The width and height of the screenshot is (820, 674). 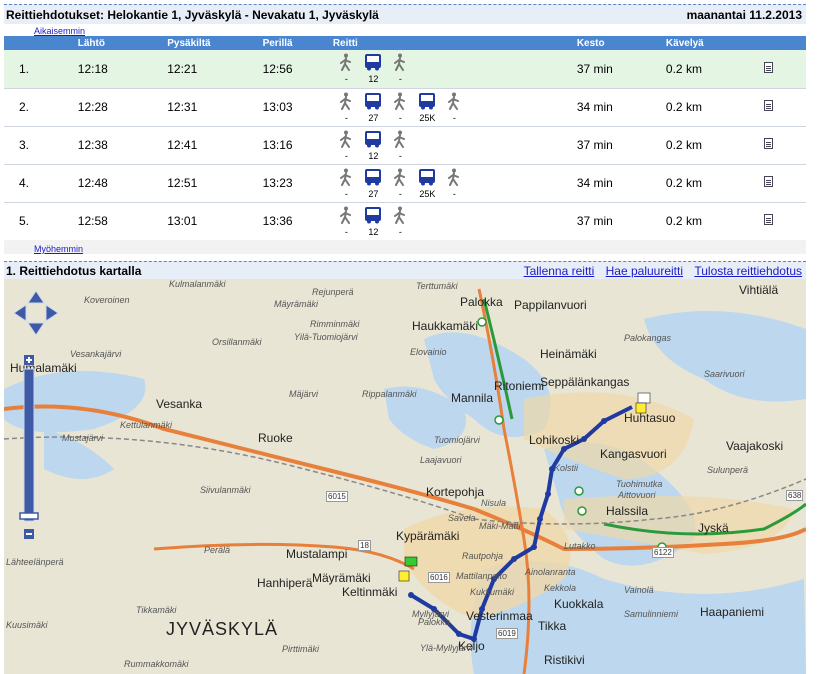 I want to click on map-place-label: Vaajakoski, so click(x=755, y=446).